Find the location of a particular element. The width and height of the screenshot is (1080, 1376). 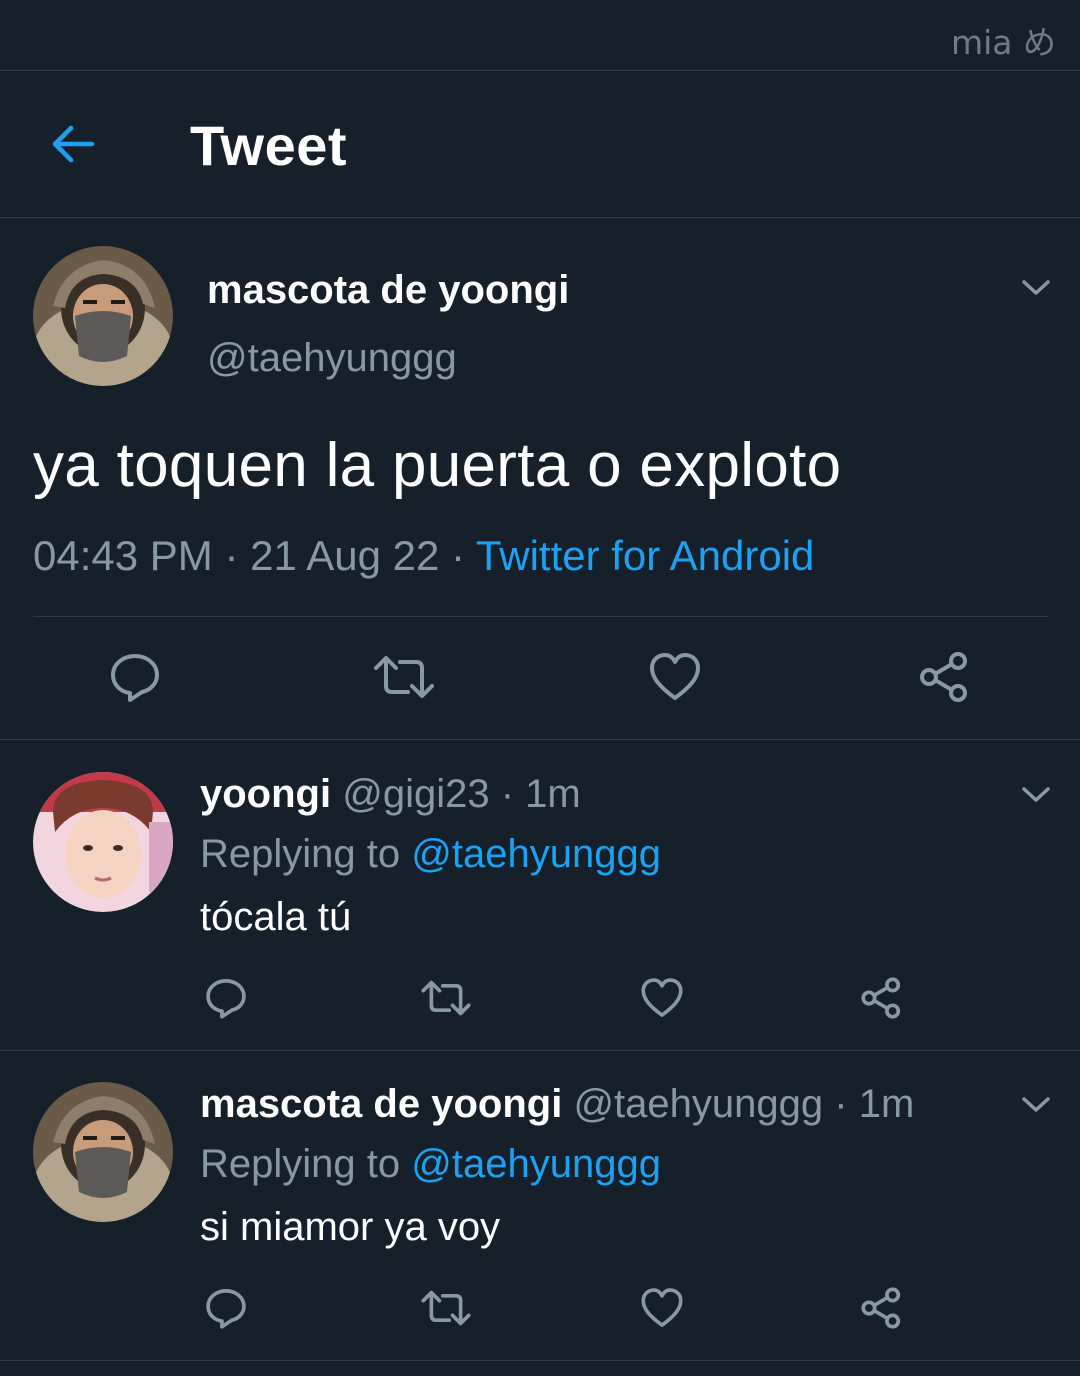

status-bar: mia め is located at coordinates (540, 35).